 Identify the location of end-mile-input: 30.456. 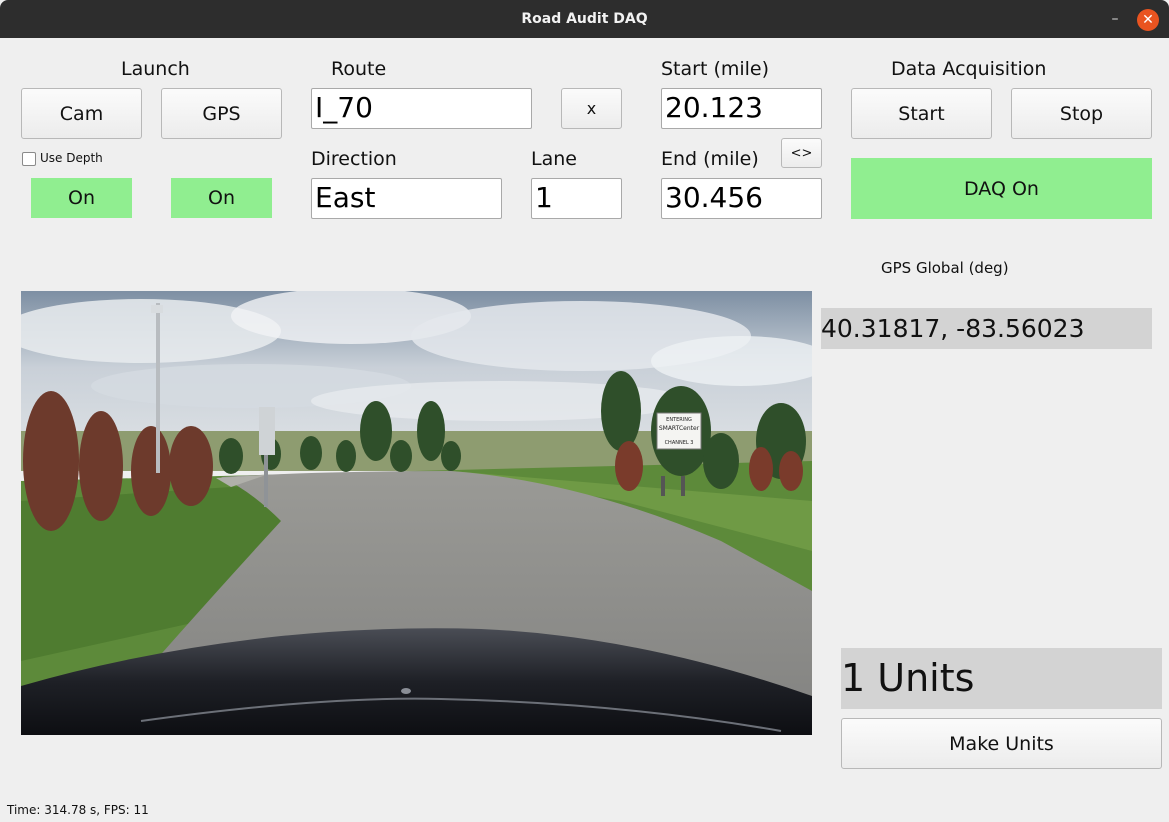
(741, 198).